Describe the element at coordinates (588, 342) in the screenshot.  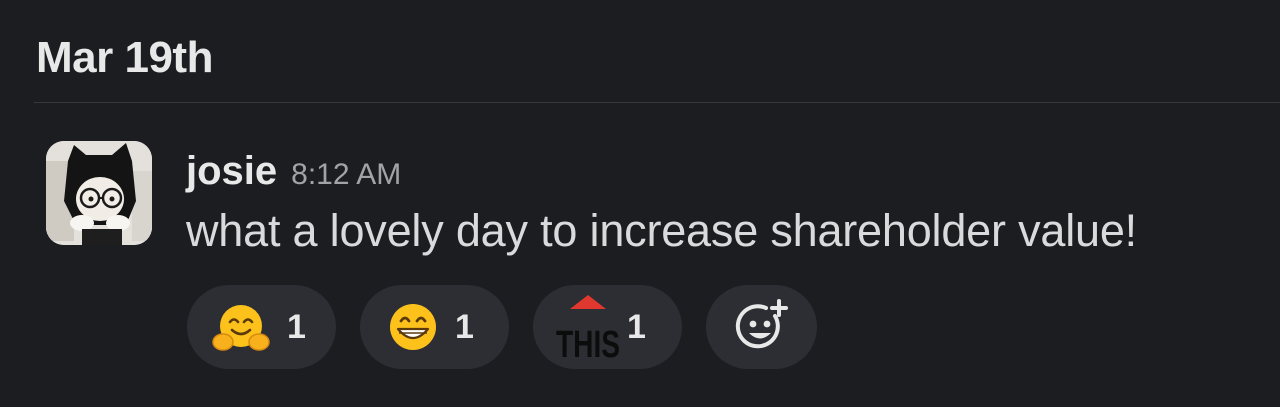
I see `this-emoji-text: THIS` at that location.